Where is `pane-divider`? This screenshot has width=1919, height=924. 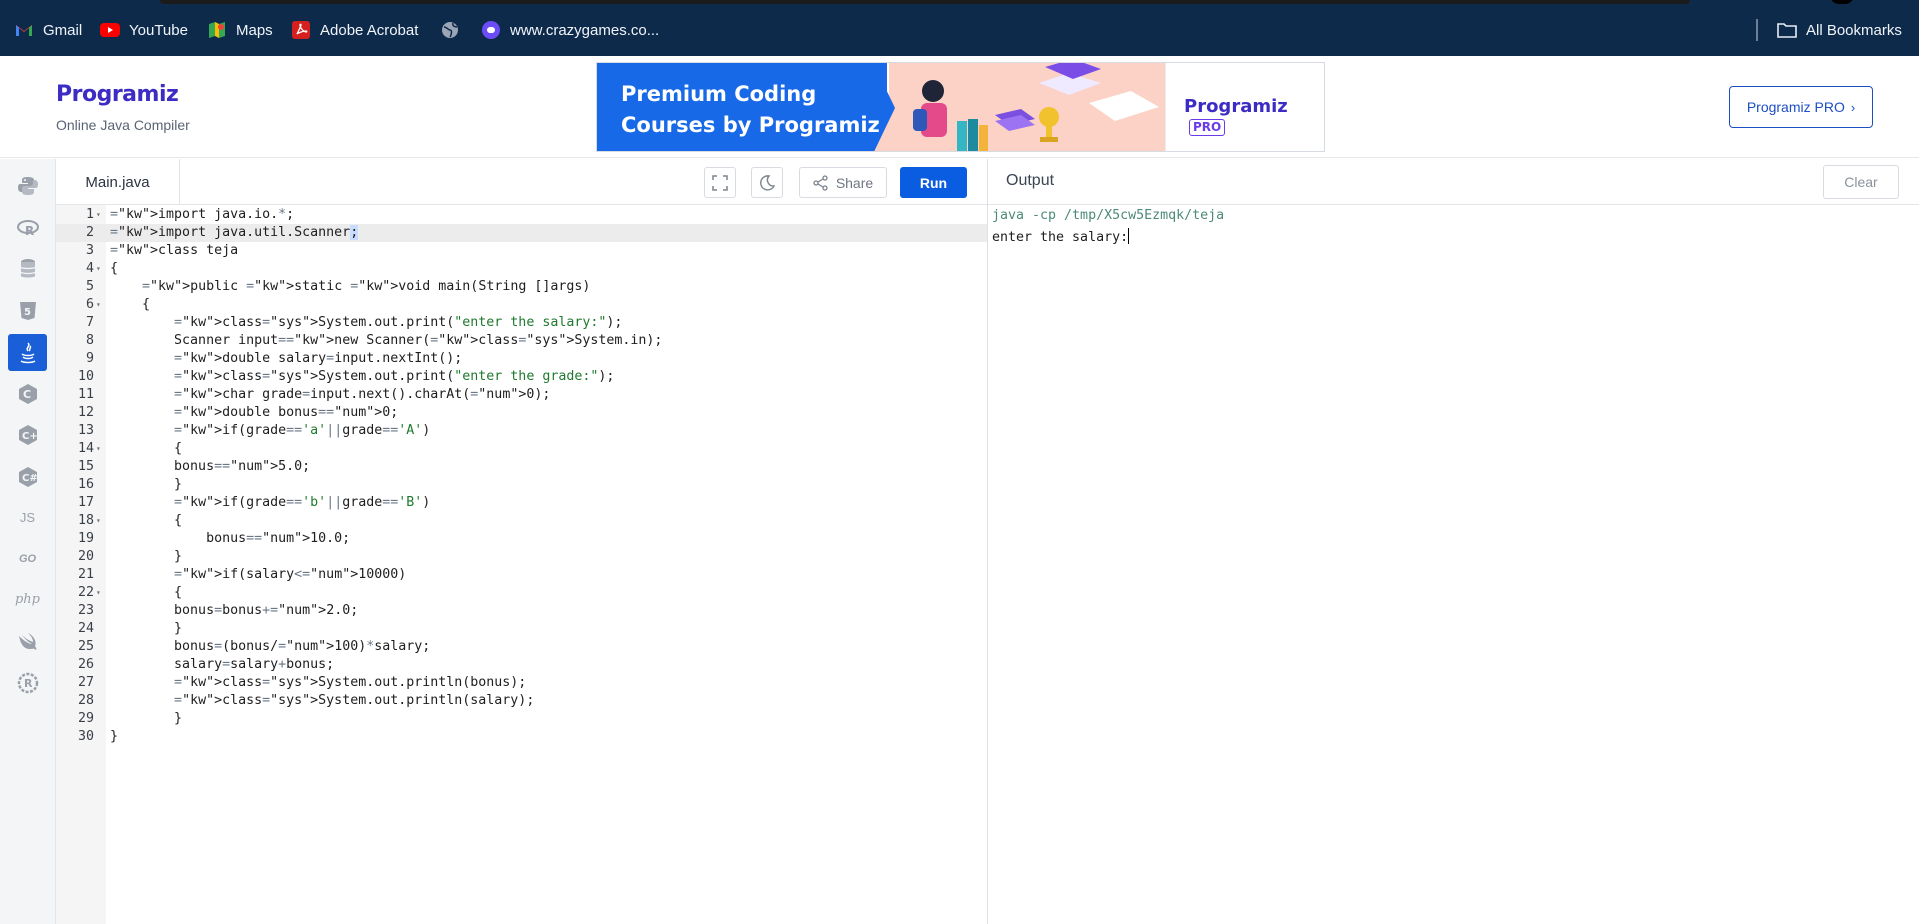 pane-divider is located at coordinates (987, 541).